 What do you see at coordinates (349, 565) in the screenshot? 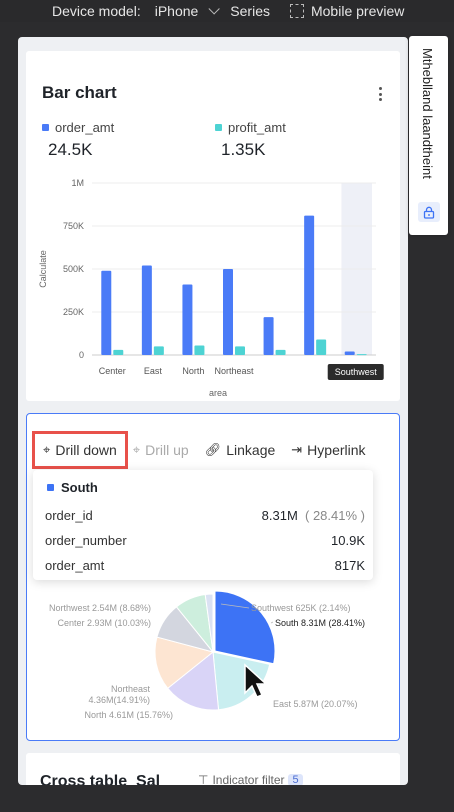
I see `tooltip-row-value: 817K` at bounding box center [349, 565].